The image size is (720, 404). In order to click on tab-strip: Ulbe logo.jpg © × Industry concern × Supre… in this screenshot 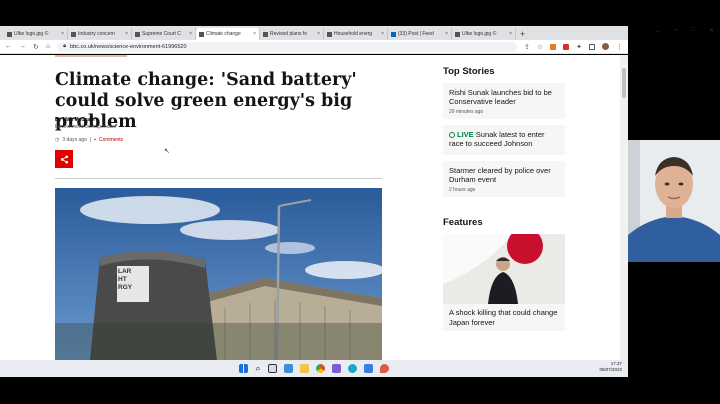, I will do `click(314, 33)`.